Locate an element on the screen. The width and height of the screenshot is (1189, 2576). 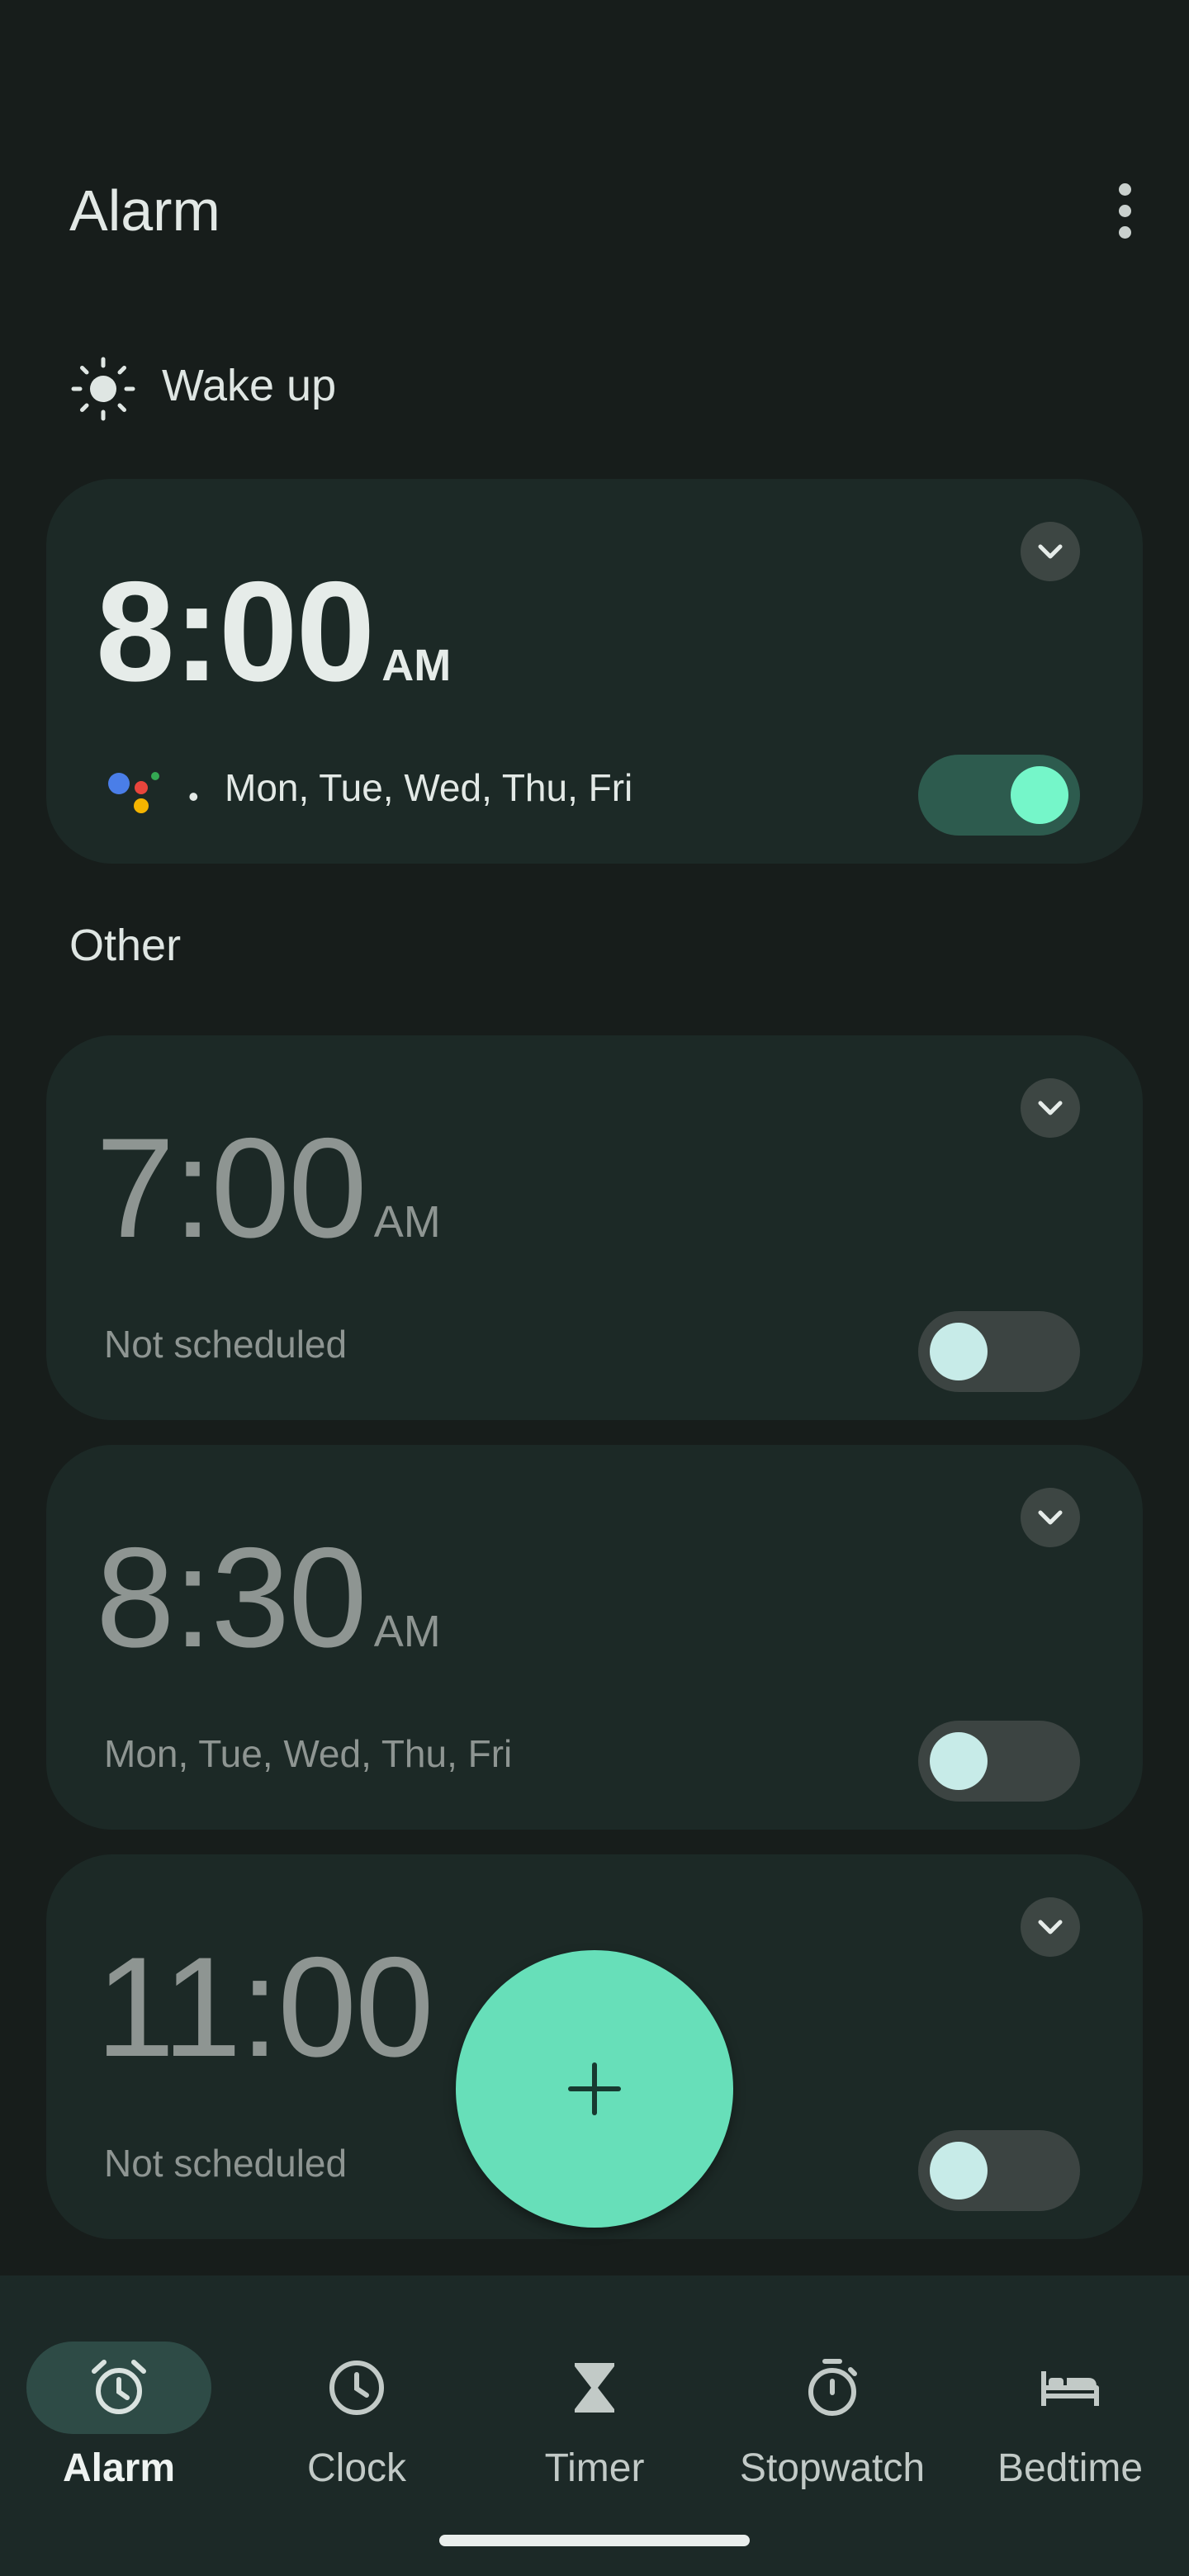
alarm-card: 8:30 AM Mon, Tue, Wed, Thu, Fri is located at coordinates (594, 1637).